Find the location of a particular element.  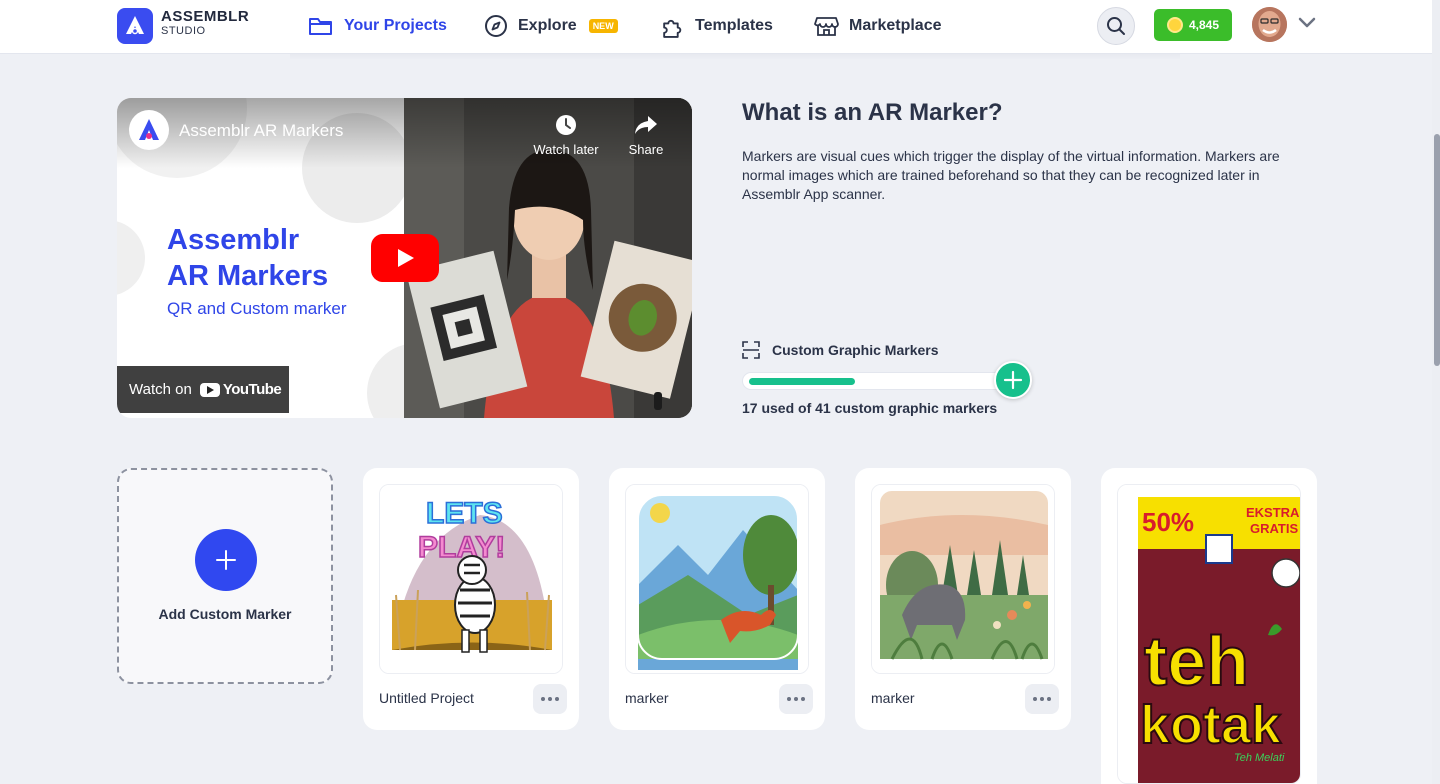

add-marker-quota-button is located at coordinates (1013, 380).